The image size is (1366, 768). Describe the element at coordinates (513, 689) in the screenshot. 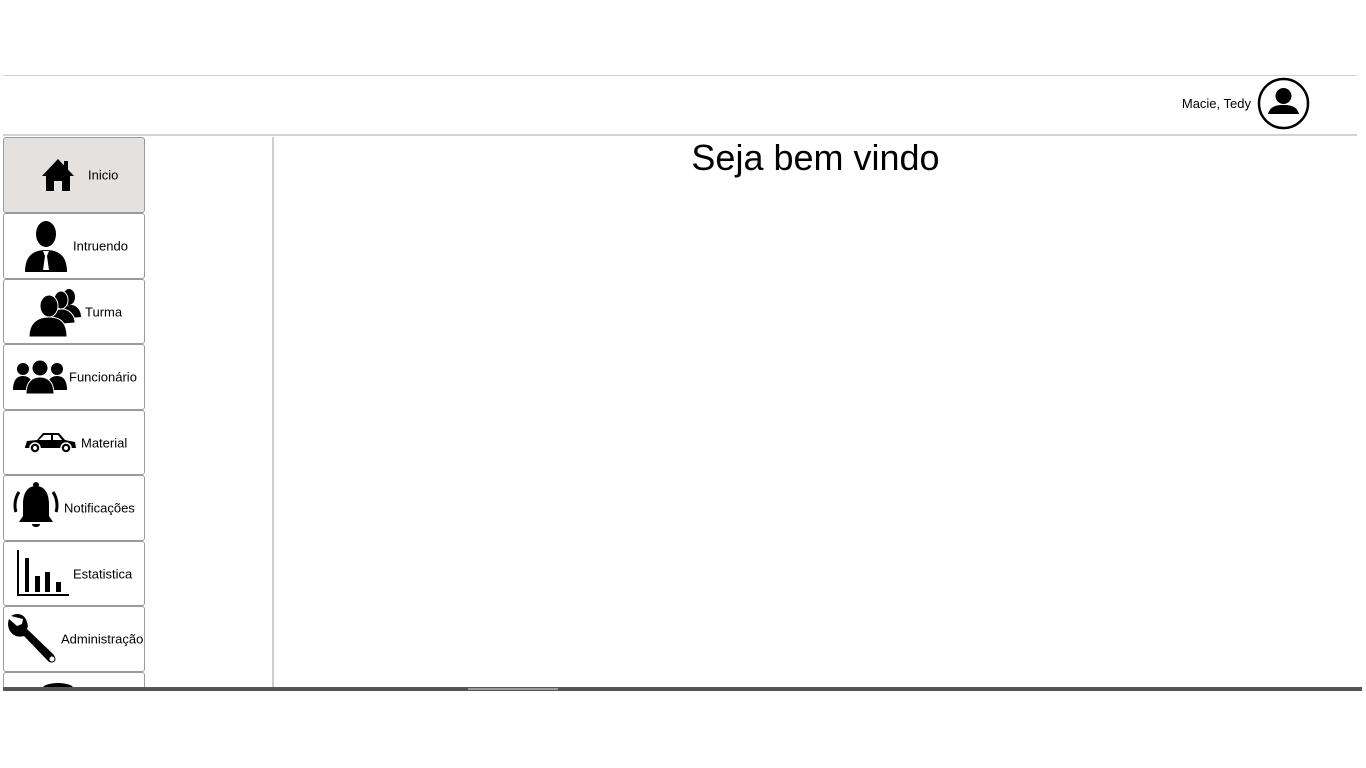

I see `scrollbar-thumb` at that location.